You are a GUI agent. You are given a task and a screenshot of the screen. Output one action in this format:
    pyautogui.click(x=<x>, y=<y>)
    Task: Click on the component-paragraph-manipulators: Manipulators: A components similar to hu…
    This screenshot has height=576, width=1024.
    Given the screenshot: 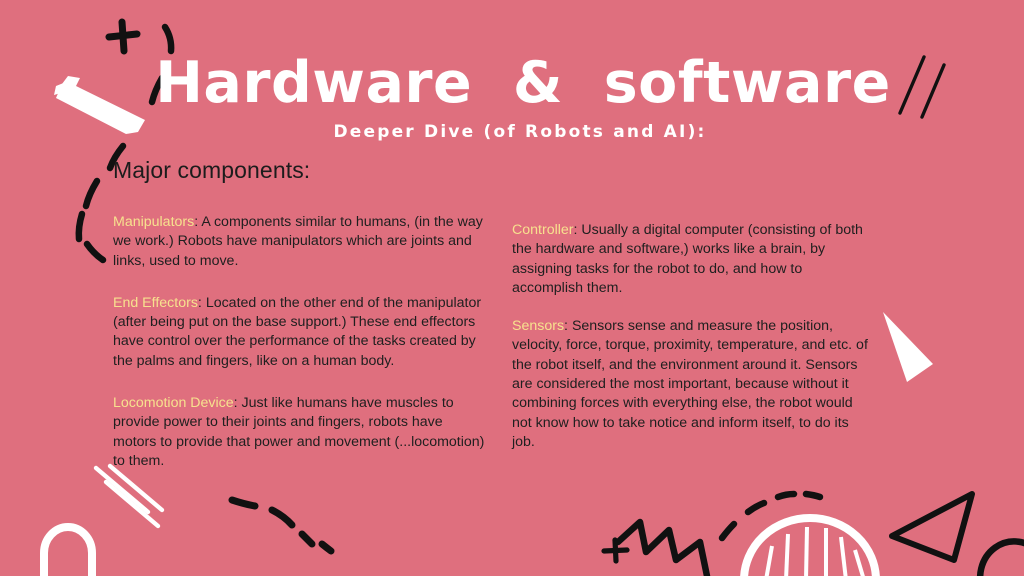 What is the action you would take?
    pyautogui.click(x=299, y=242)
    